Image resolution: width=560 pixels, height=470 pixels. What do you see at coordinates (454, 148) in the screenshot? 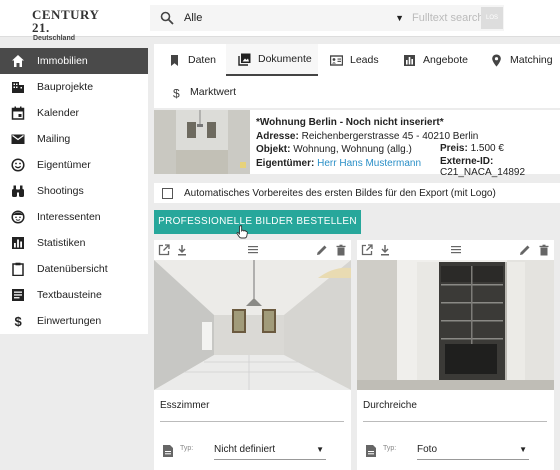
I see `price-label: Preis:` at bounding box center [454, 148].